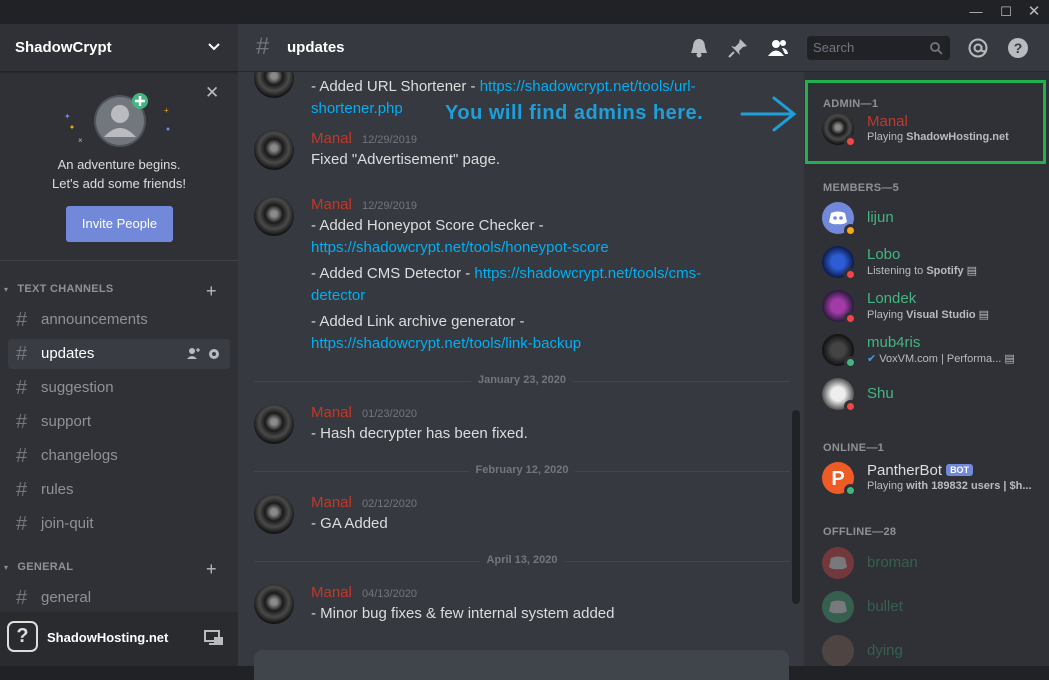 The width and height of the screenshot is (1049, 680). I want to click on close-icon: ✕, so click(212, 93).